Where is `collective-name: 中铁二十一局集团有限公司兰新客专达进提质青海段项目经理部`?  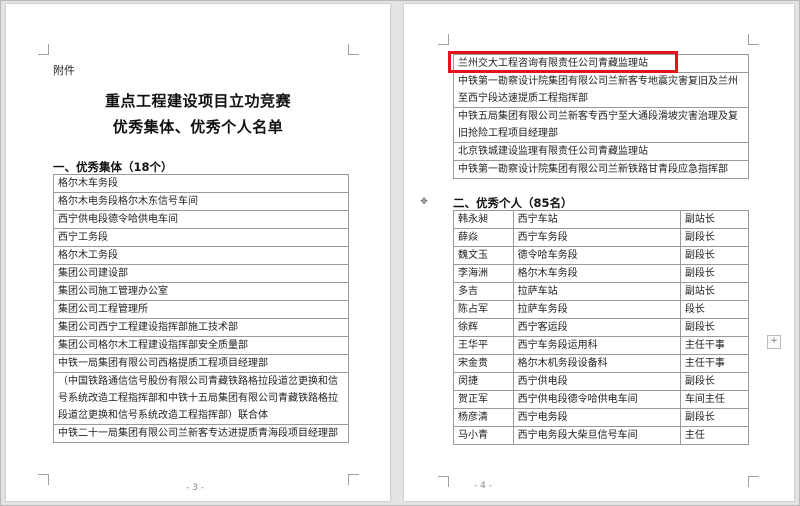 collective-name: 中铁二十一局集团有限公司兰新客专达进提质青海段项目经理部 is located at coordinates (201, 433).